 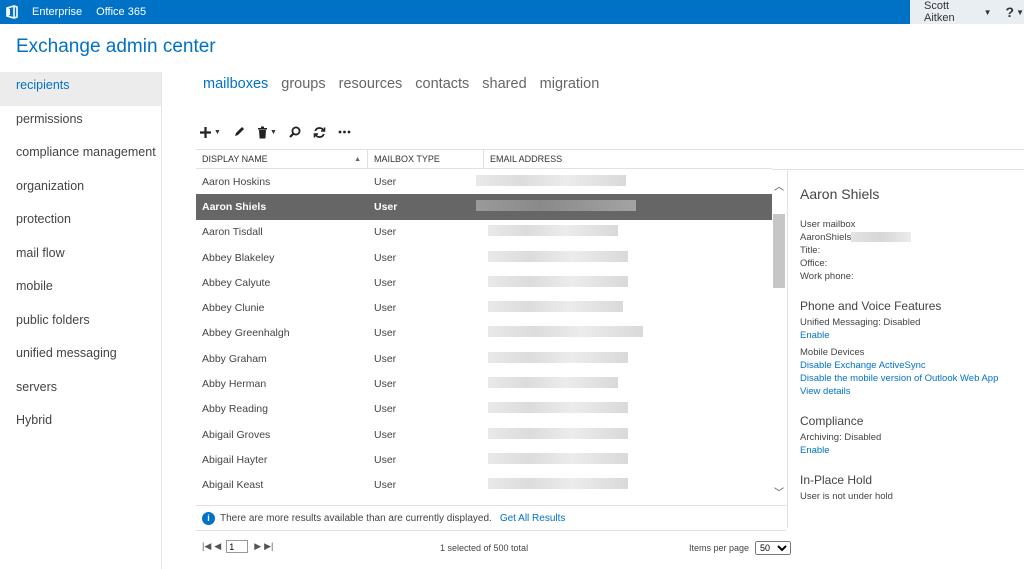 What do you see at coordinates (740, 548) in the screenshot?
I see `items-per-page: Items per page 50` at bounding box center [740, 548].